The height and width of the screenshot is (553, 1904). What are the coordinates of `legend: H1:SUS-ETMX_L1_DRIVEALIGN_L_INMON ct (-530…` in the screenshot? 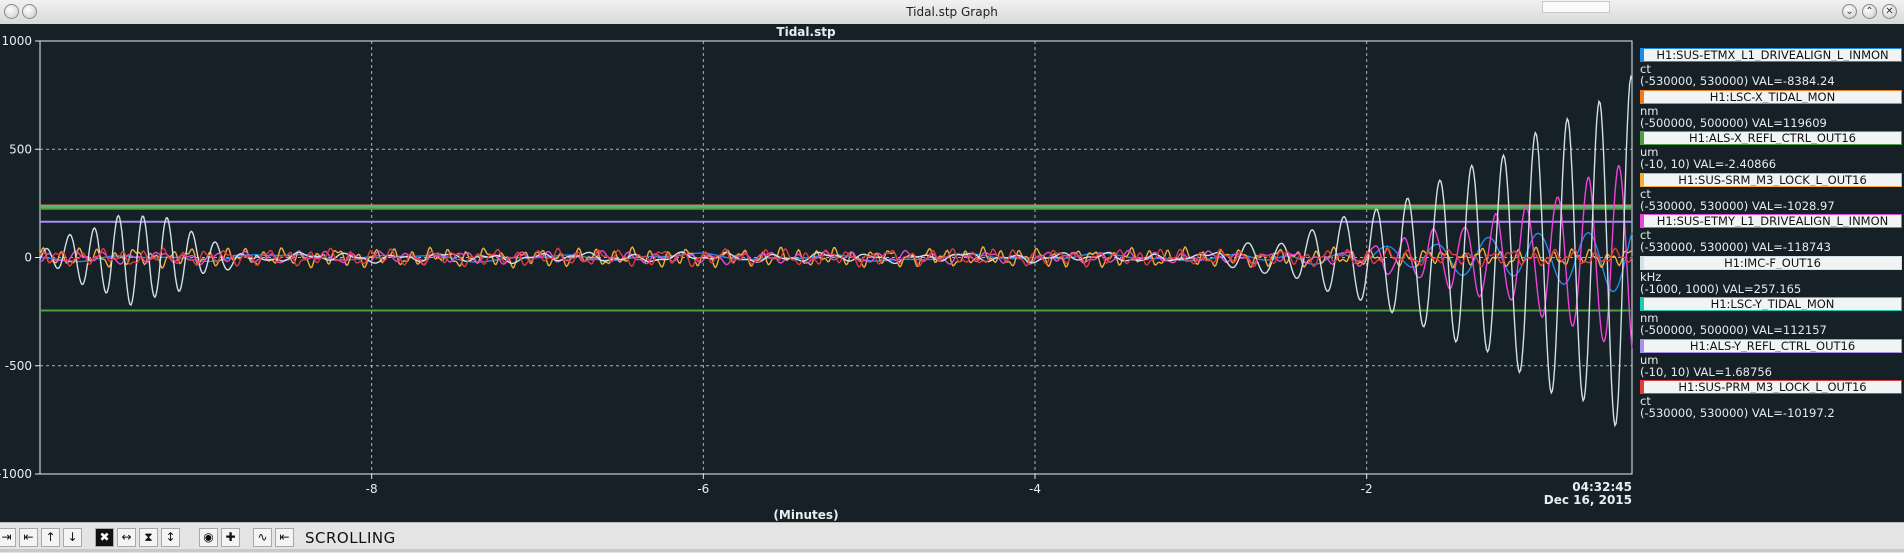 It's located at (1770, 297).